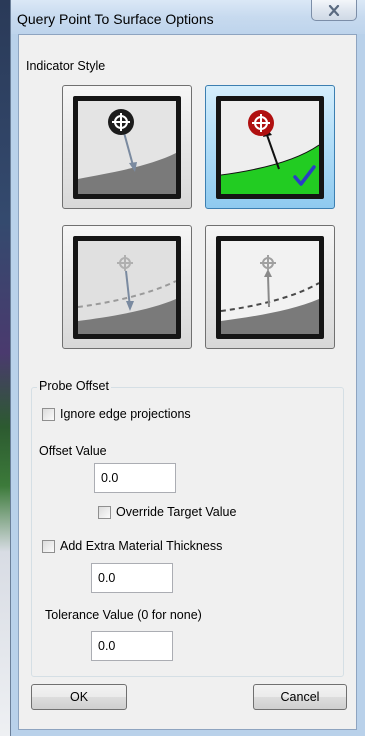 This screenshot has height=736, width=365. I want to click on probe-pin-dashed-offset-gray-icon, so click(127, 287).